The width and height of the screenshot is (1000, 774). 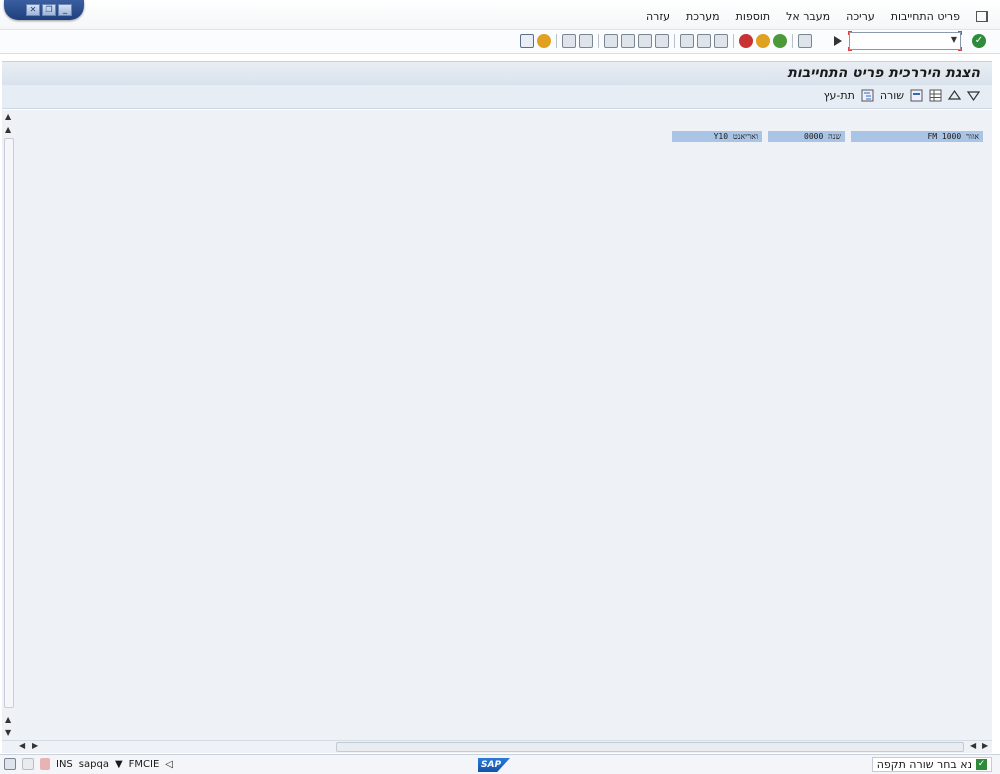 I want to click on horizontal-scrollbar: ◀ ▶ ◀ ▶, so click(x=497, y=746).